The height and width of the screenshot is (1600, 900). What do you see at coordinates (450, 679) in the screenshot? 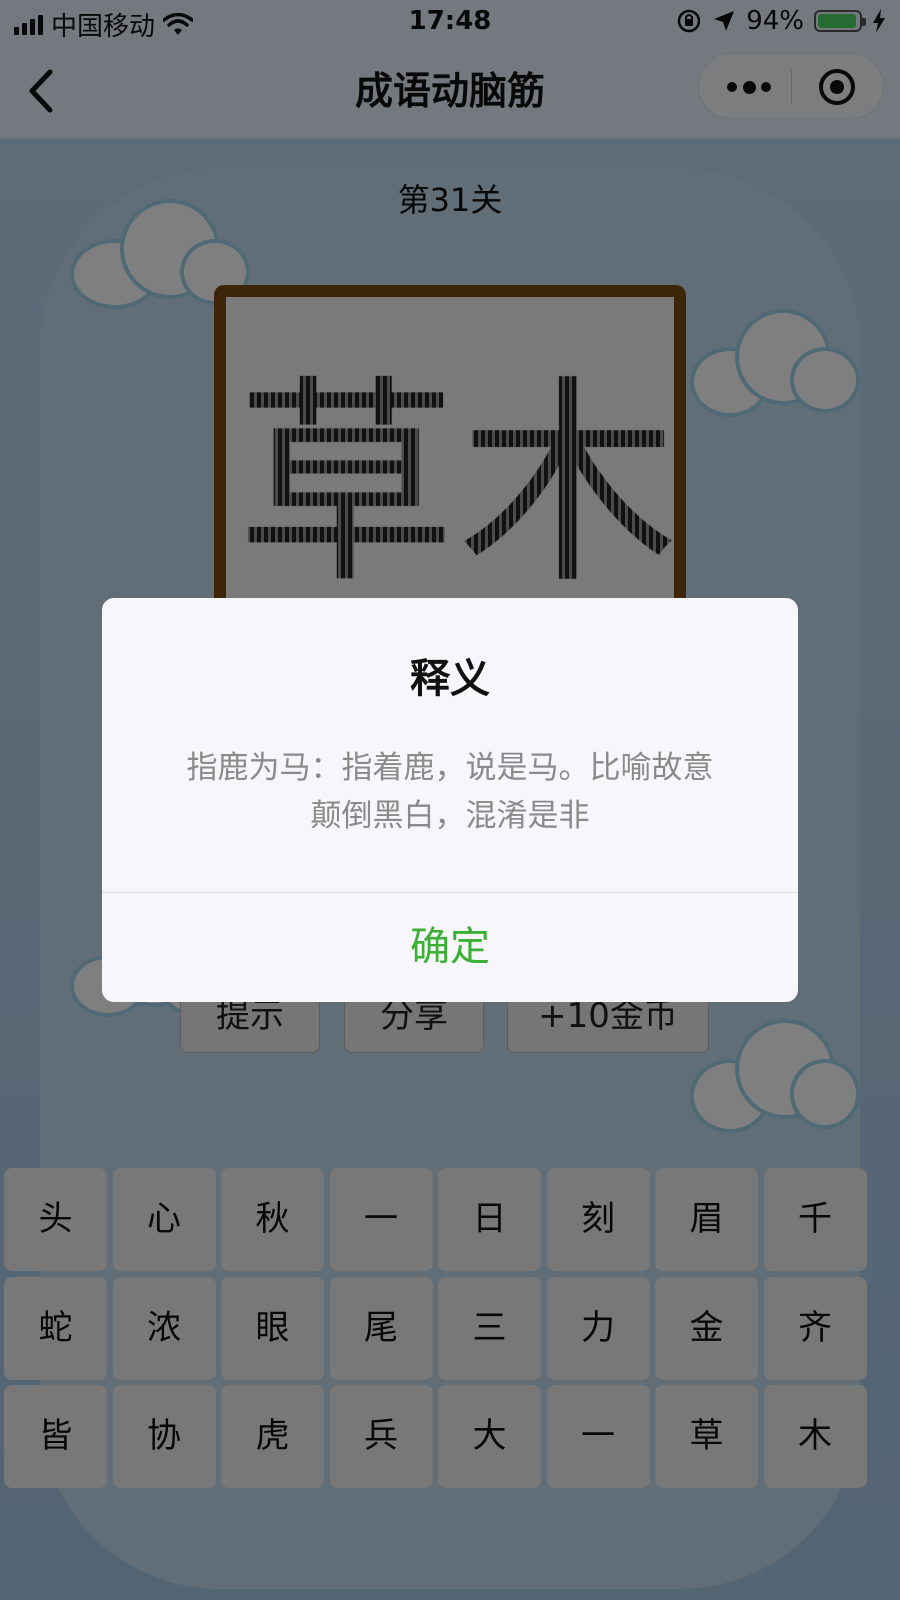
I see `dialog-title: 释义` at bounding box center [450, 679].